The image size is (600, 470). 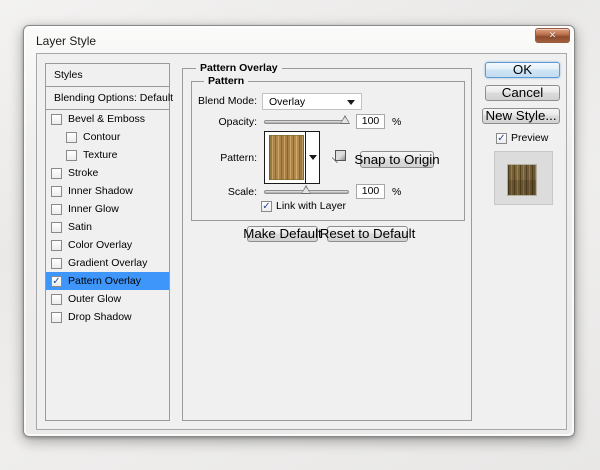 I want to click on sidebar-item-stroke: Stroke, so click(x=107, y=173).